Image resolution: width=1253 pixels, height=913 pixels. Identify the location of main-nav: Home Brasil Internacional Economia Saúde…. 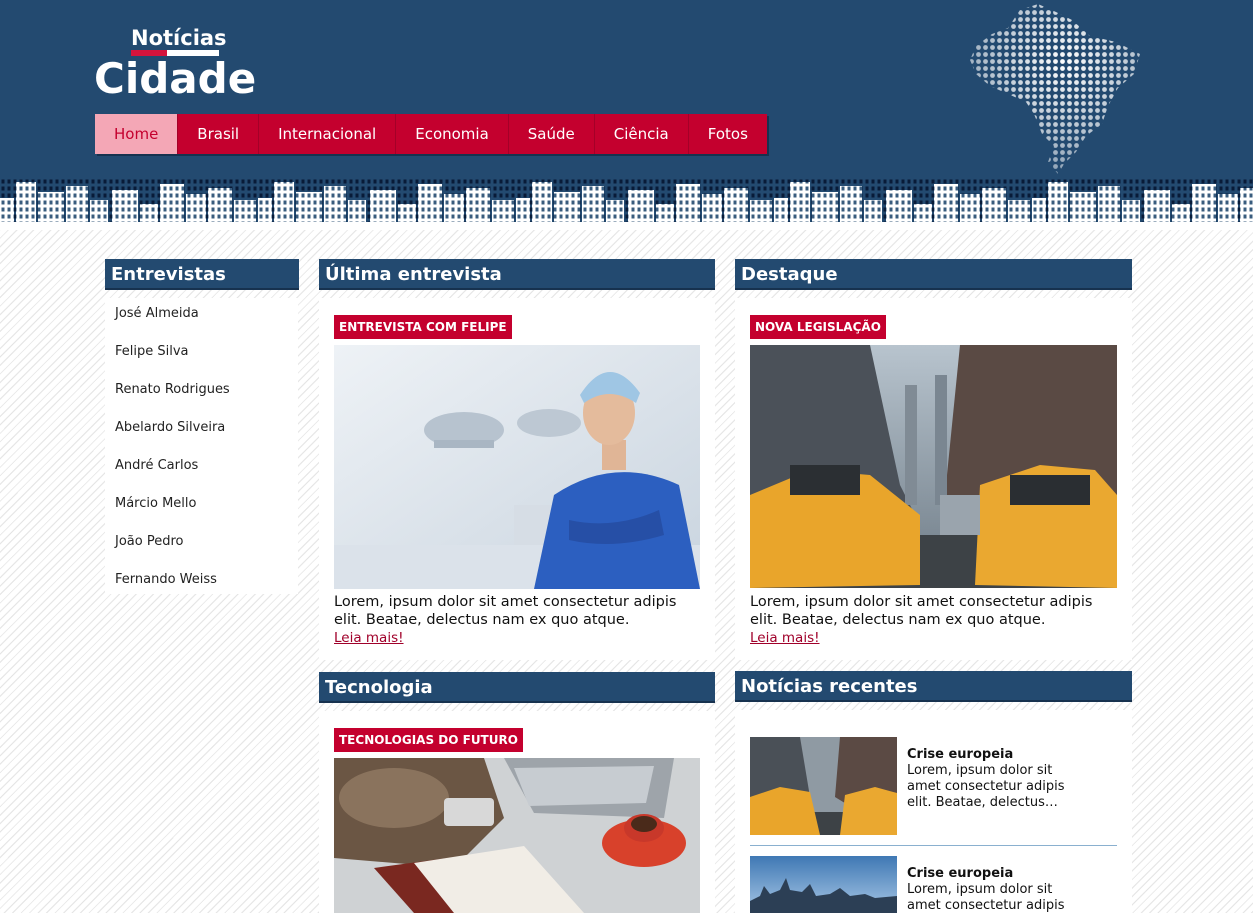
(431, 134).